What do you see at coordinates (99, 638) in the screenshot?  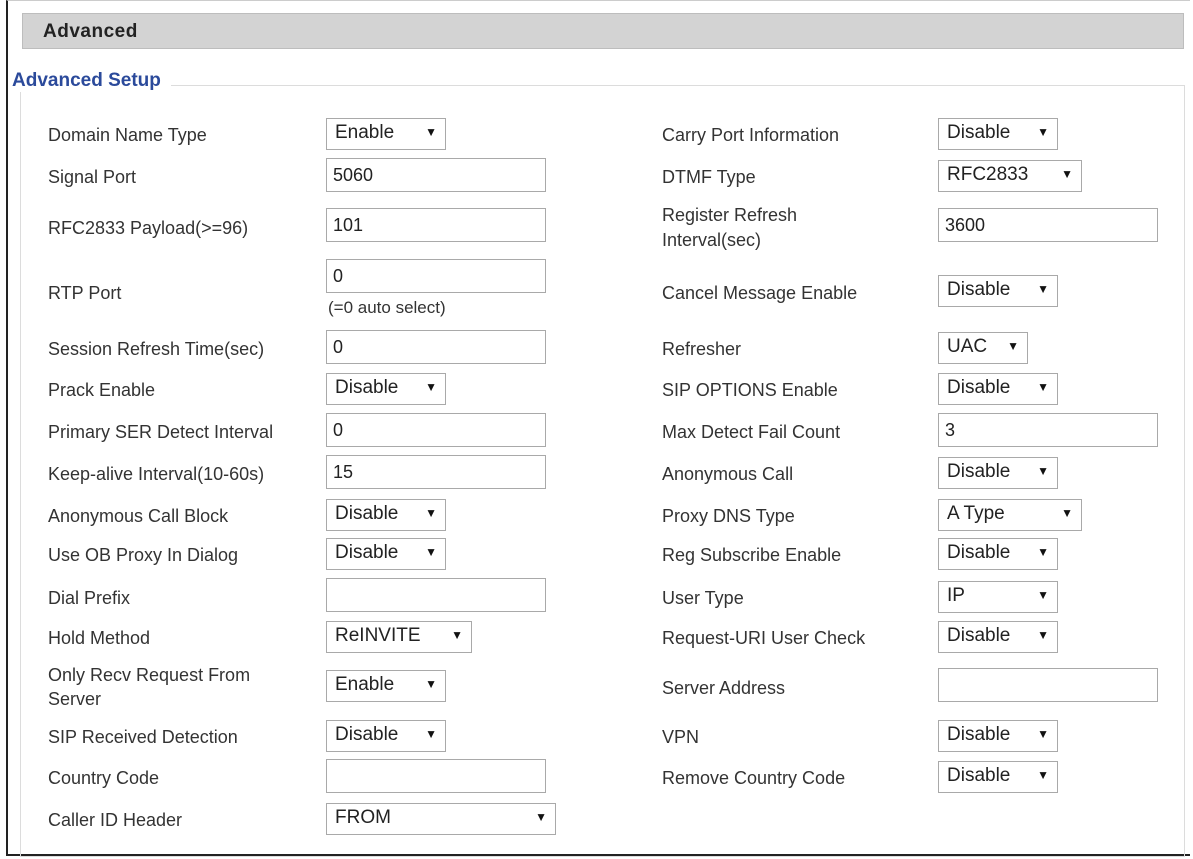 I see `hold-method-label: Hold Method` at bounding box center [99, 638].